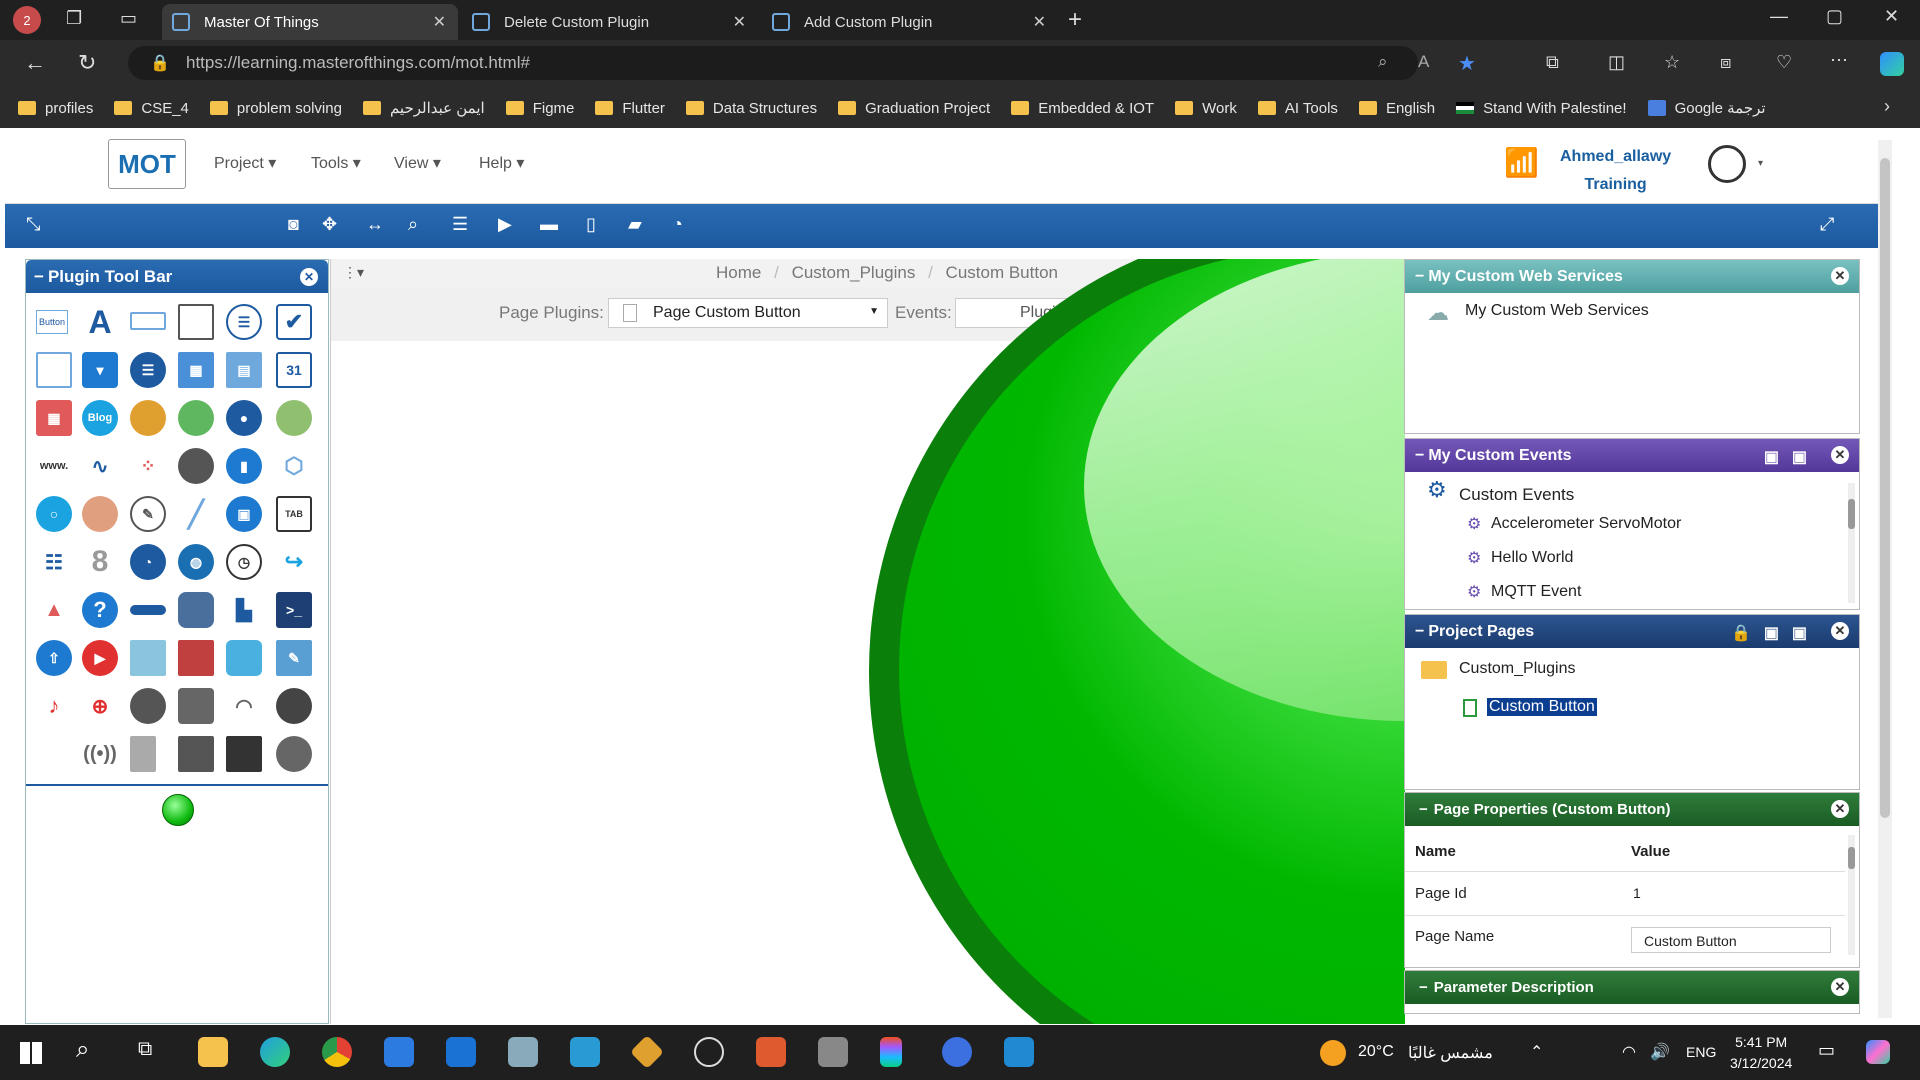 Image resolution: width=1920 pixels, height=1080 pixels. What do you see at coordinates (294, 754) in the screenshot?
I see `plugin-custom-10-icon` at bounding box center [294, 754].